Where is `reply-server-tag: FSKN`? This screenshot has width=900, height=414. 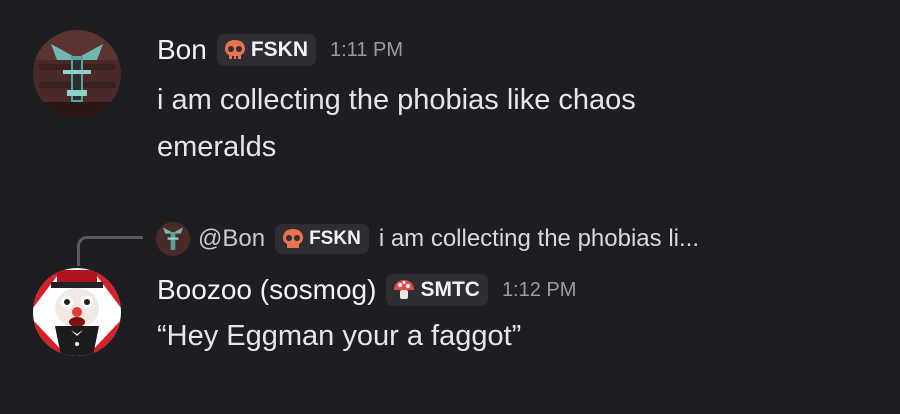
reply-server-tag: FSKN is located at coordinates (322, 239).